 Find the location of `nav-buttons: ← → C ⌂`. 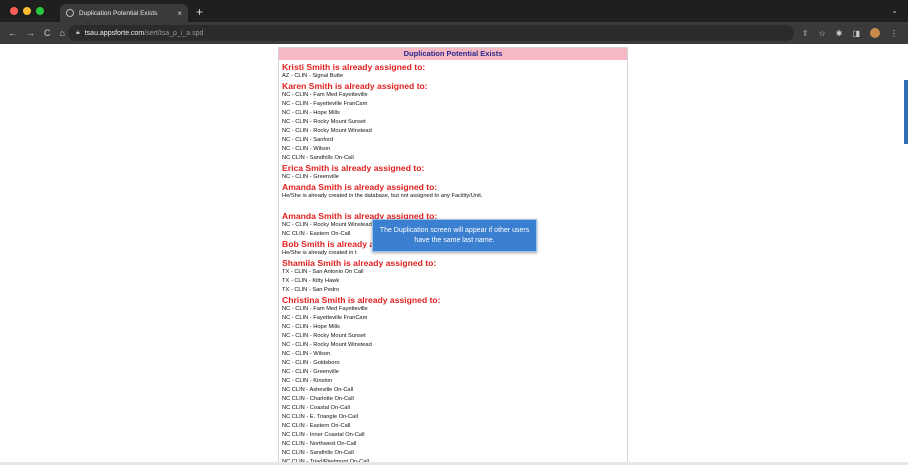

nav-buttons: ← → C ⌂ is located at coordinates (34, 33).